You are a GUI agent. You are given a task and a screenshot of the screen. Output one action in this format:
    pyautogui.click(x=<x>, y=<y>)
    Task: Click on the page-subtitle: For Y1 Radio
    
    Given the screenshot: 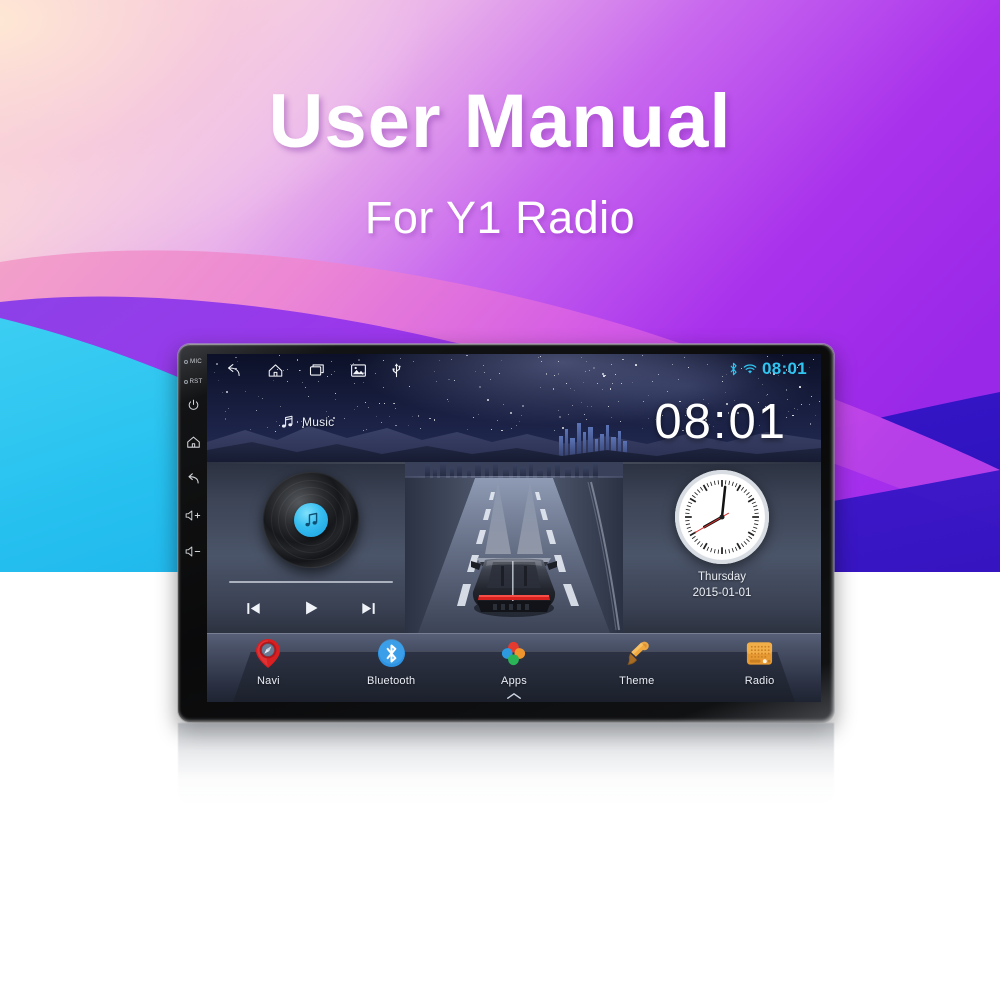 What is the action you would take?
    pyautogui.click(x=500, y=217)
    